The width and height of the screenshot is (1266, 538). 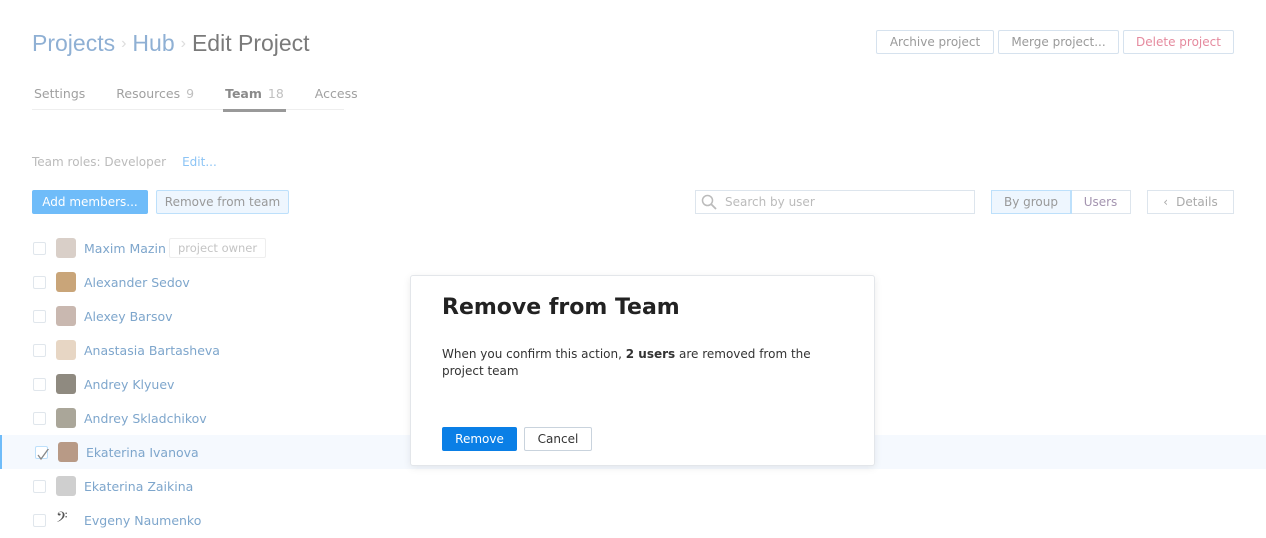 What do you see at coordinates (60, 93) in the screenshot?
I see `tab-label: Settings` at bounding box center [60, 93].